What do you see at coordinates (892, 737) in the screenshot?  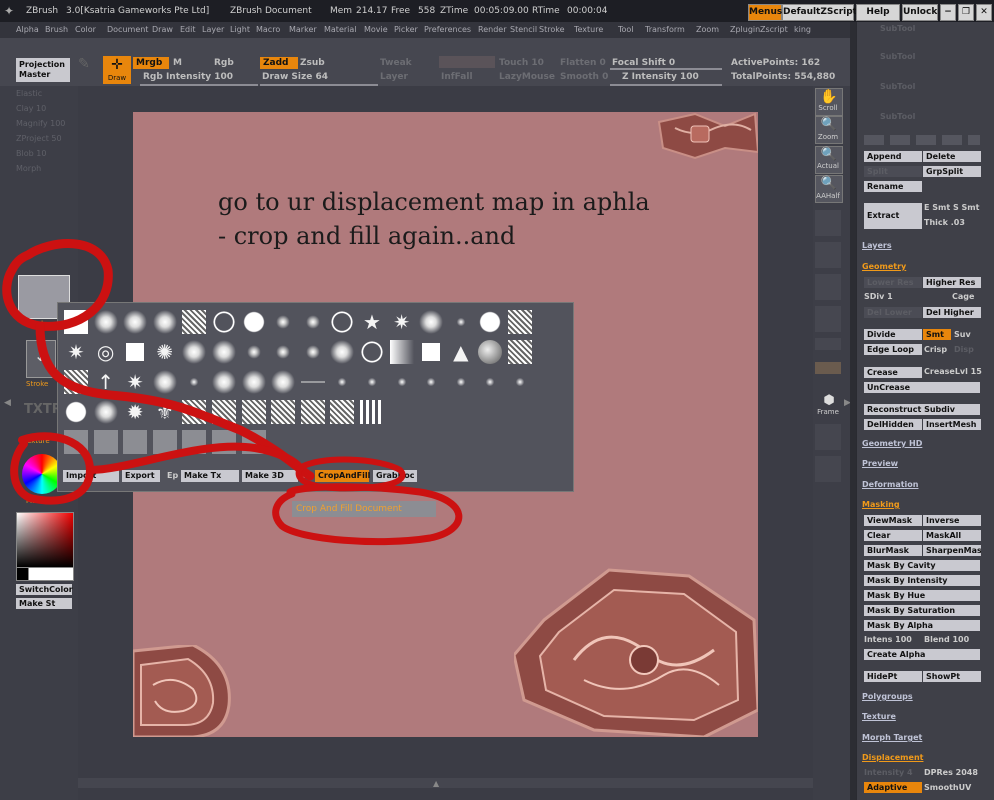 I see `tray-section-morph-target: Morph Target` at bounding box center [892, 737].